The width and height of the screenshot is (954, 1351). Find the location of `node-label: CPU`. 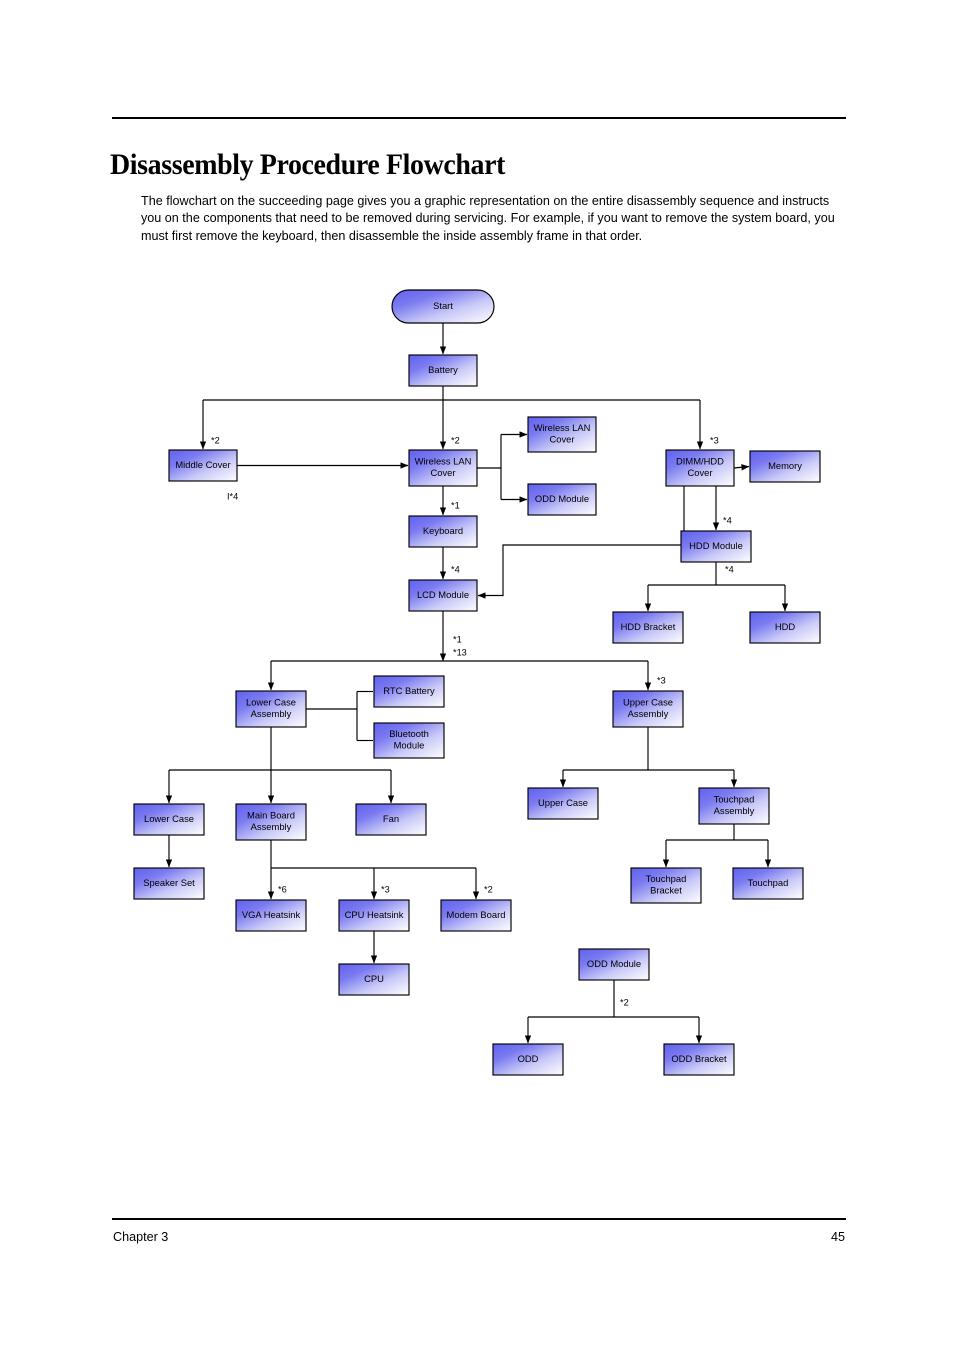

node-label: CPU is located at coordinates (374, 978).